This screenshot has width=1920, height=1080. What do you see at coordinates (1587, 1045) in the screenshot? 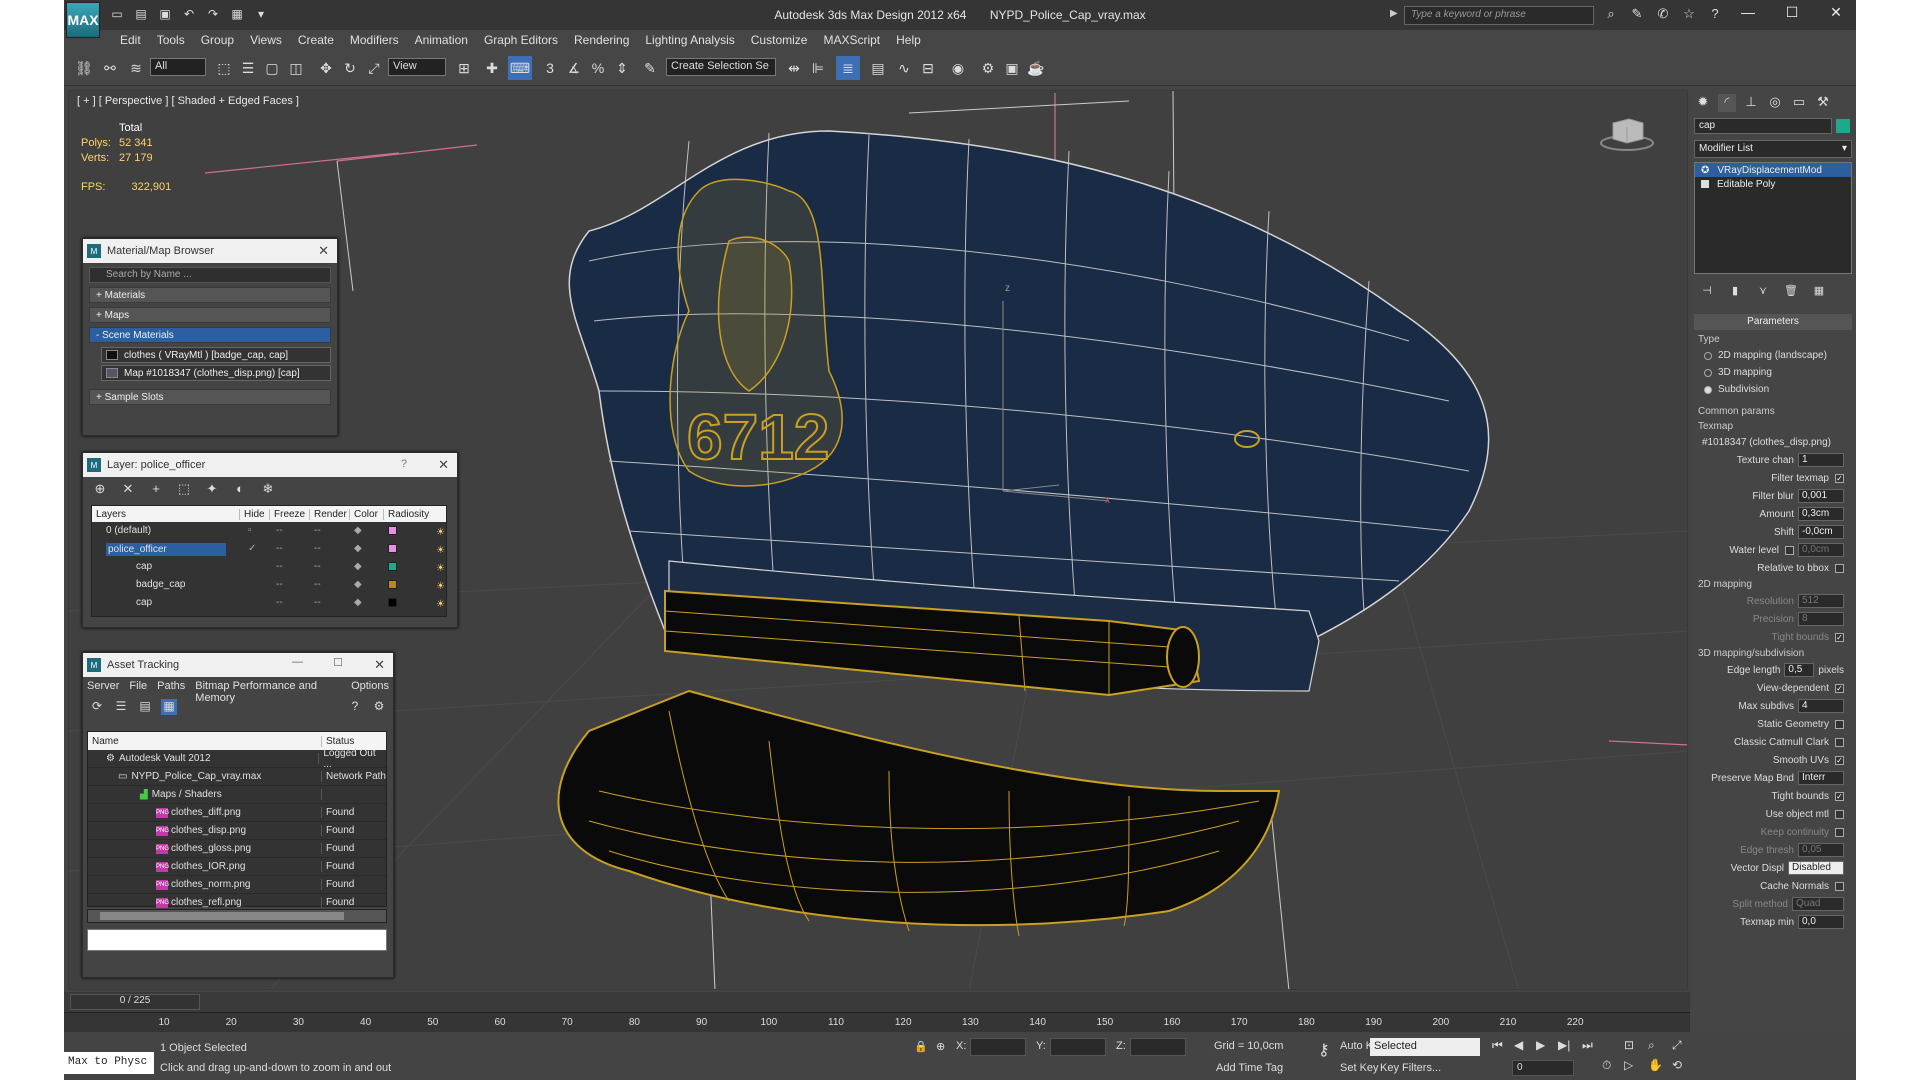
I see `go-to-end-icon: ⏭` at bounding box center [1587, 1045].